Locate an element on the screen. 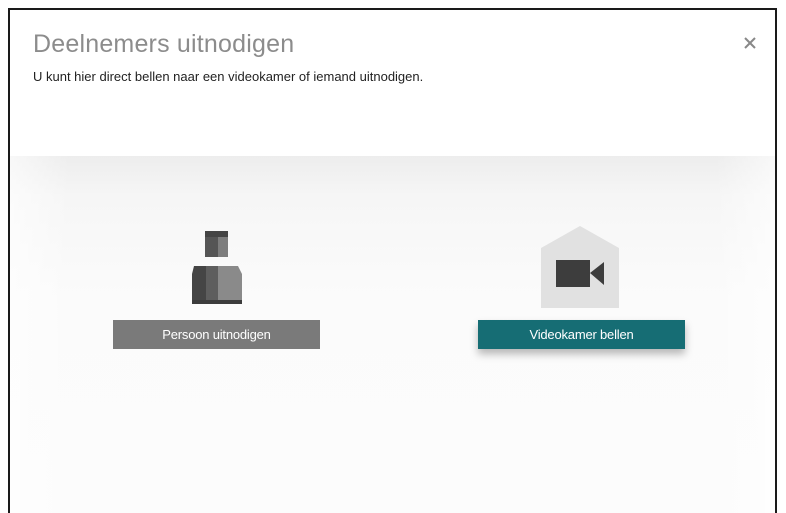 The width and height of the screenshot is (786, 513). body-shade-right is located at coordinates (745, 334).